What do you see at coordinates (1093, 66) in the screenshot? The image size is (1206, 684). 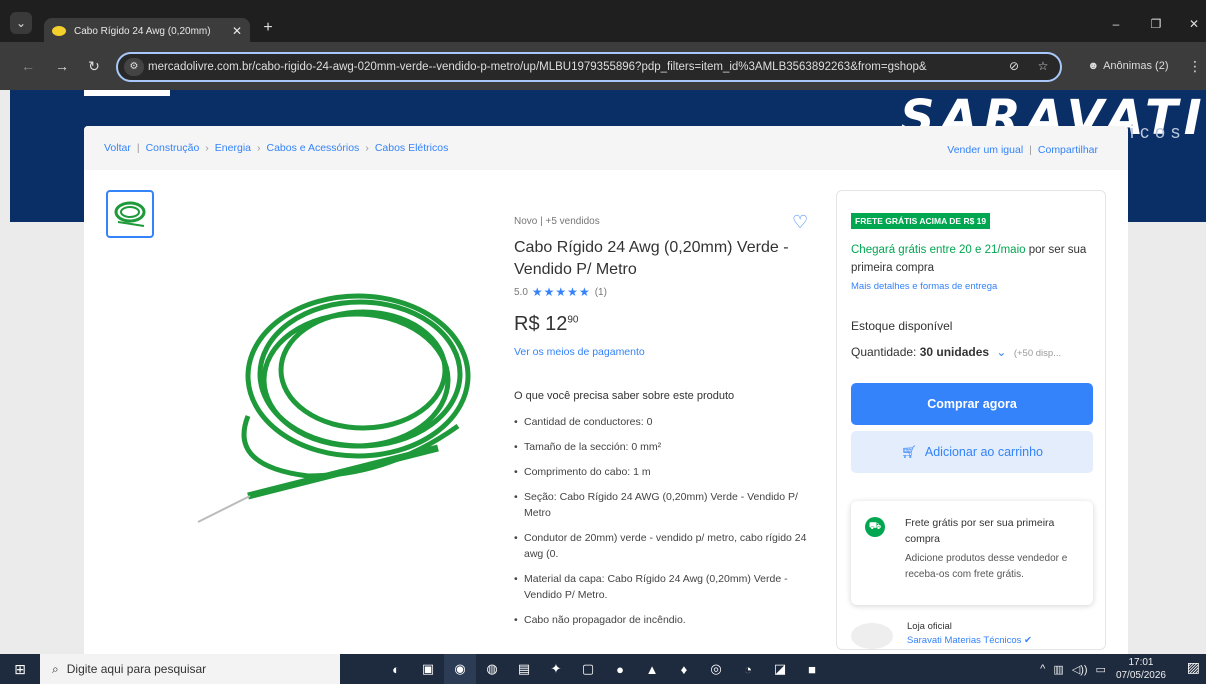 I see `incognito-icon: ☻` at bounding box center [1093, 66].